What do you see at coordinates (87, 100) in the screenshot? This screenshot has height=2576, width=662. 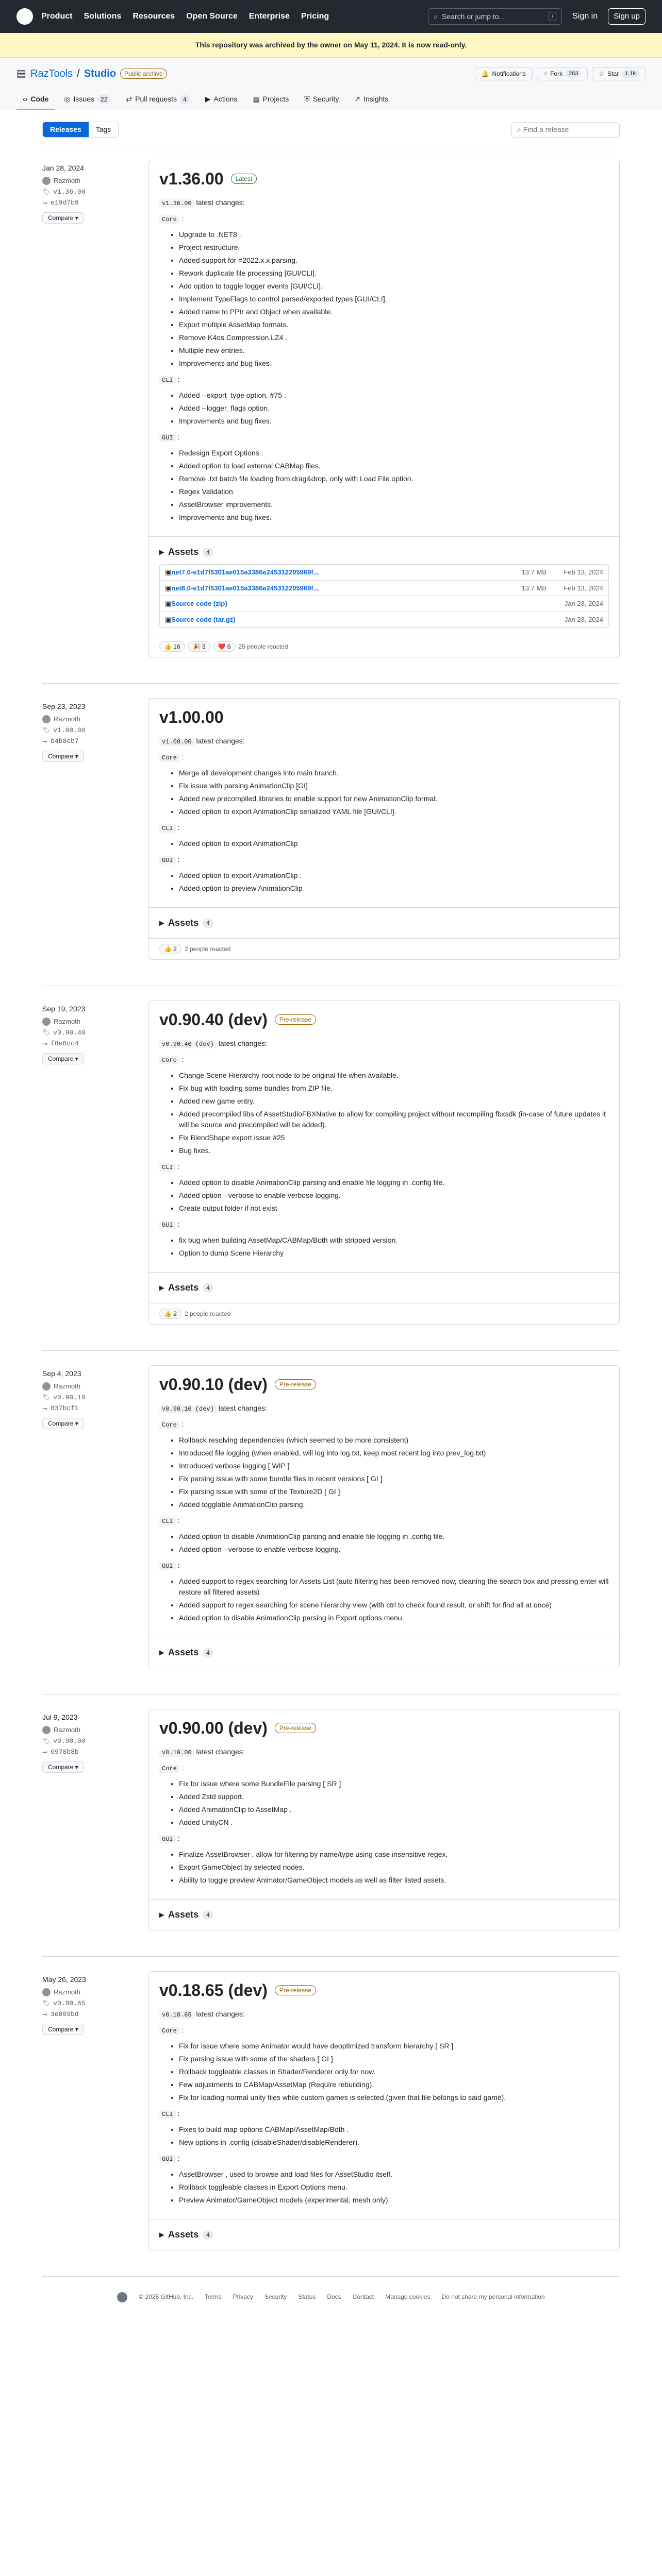 I see `tab-issues: ◎ Issues 22` at bounding box center [87, 100].